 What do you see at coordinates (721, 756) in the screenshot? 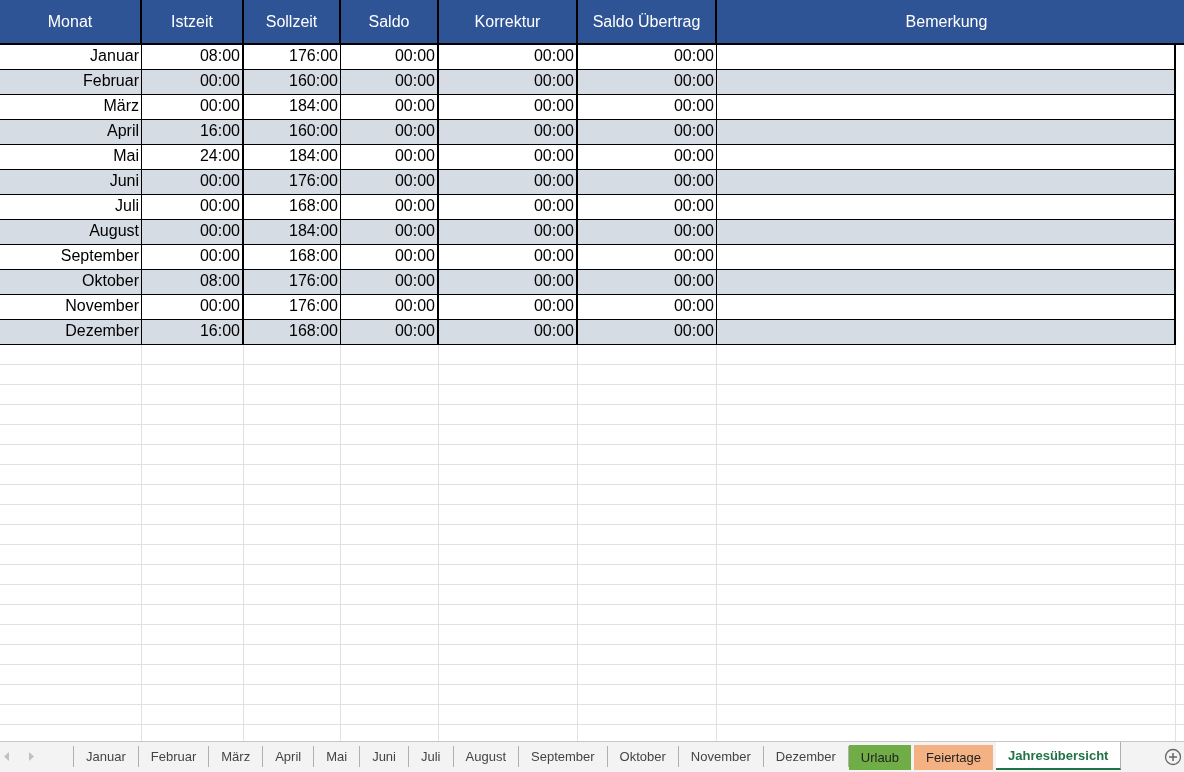
I see `sheet-tab: November` at bounding box center [721, 756].